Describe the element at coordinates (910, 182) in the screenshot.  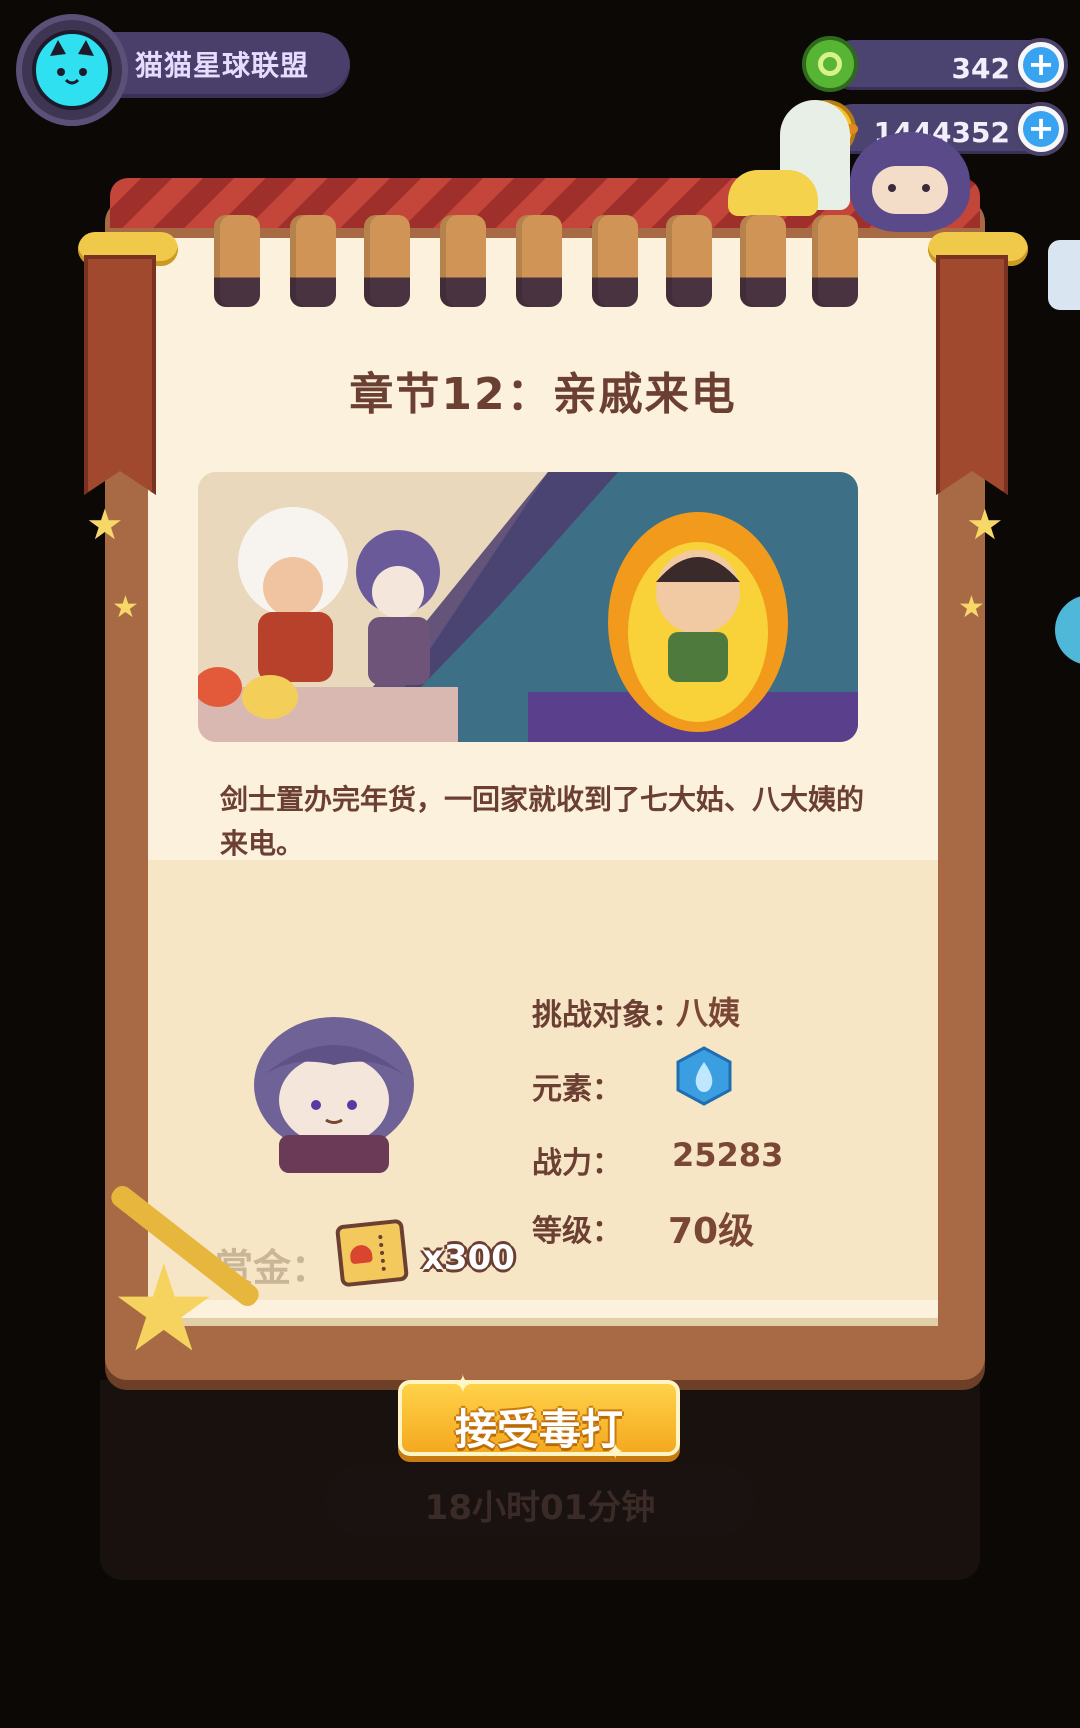
I see `mascot-decoration` at that location.